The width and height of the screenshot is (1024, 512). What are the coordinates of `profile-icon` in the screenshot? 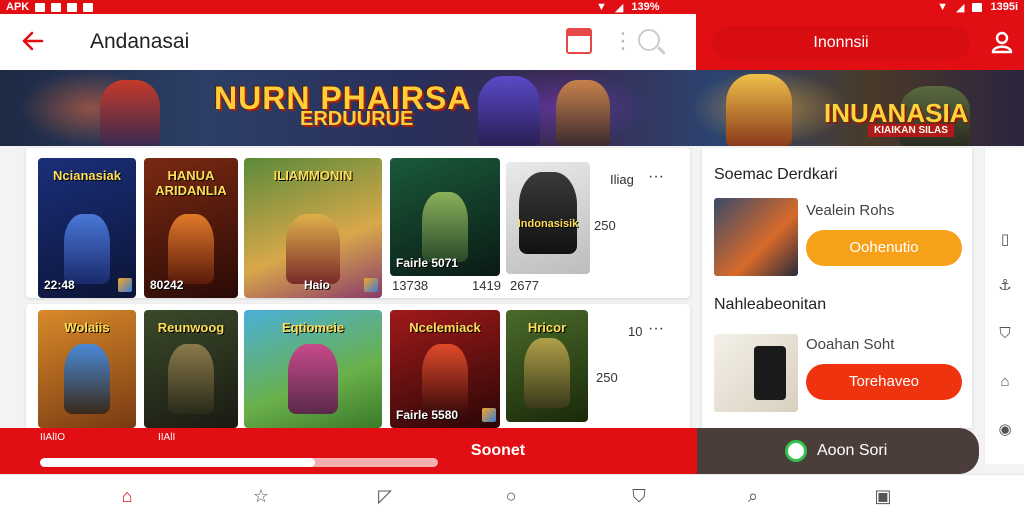 It's located at (1002, 42).